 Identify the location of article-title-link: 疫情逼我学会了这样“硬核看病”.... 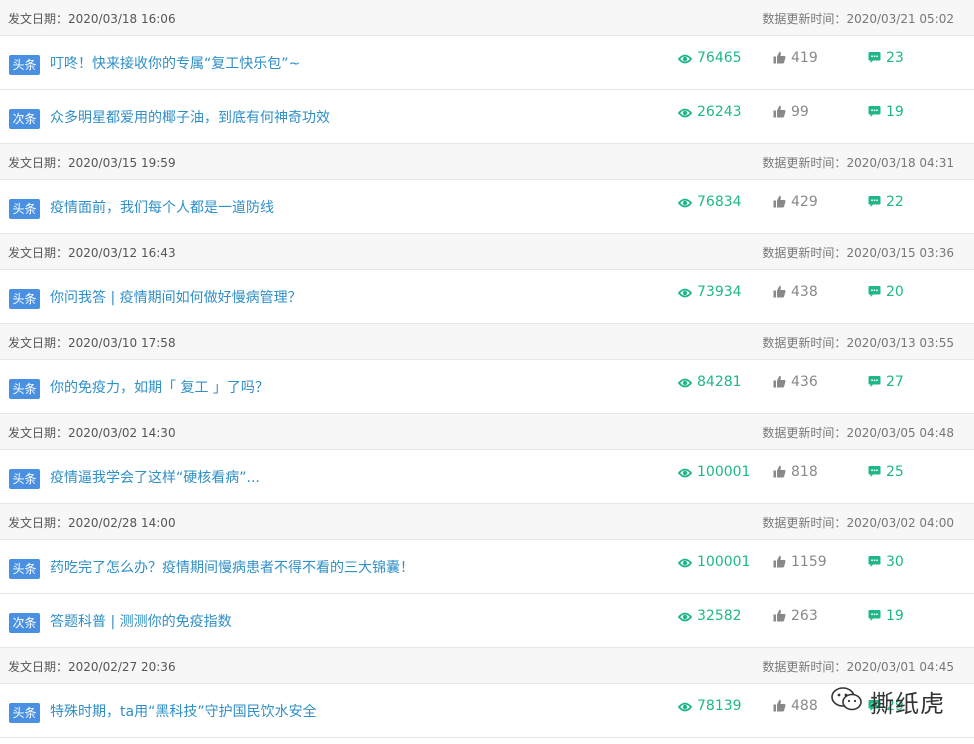
(155, 477).